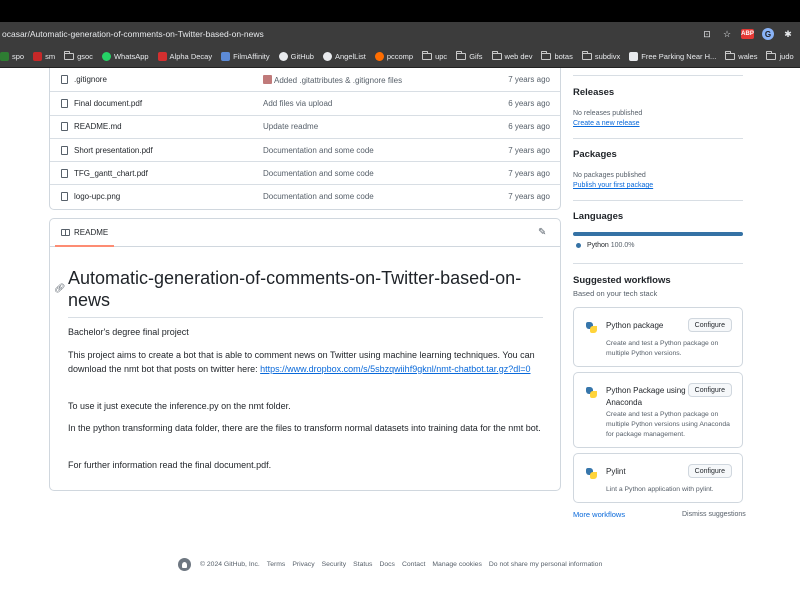  What do you see at coordinates (108, 103) in the screenshot?
I see `file-name: Final document.pdf` at bounding box center [108, 103].